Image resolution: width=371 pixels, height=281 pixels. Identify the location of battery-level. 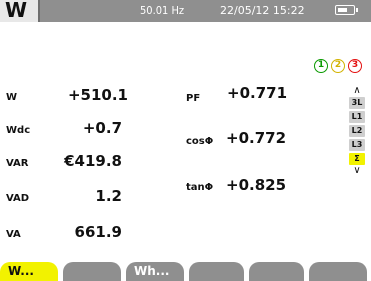
(342, 9).